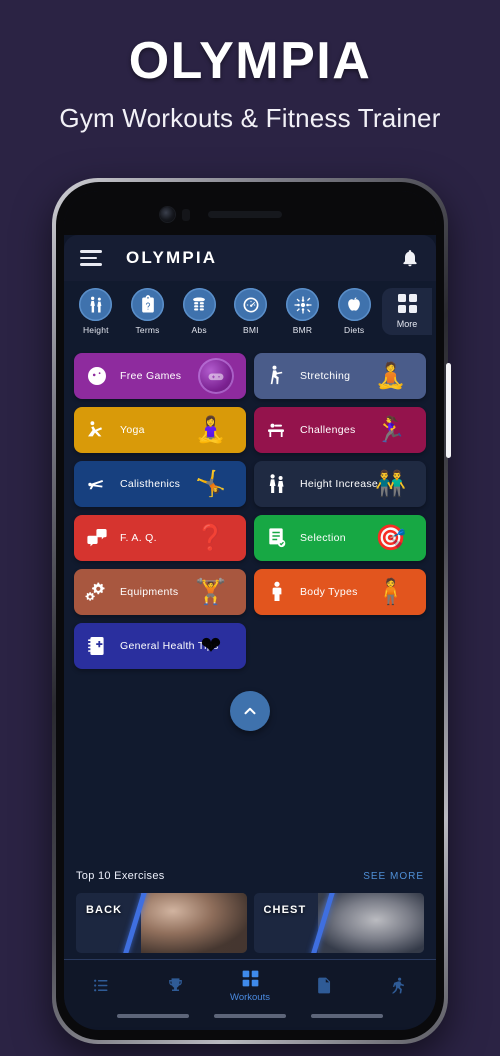  Describe the element at coordinates (151, 376) in the screenshot. I see `card-label: Free Games` at that location.